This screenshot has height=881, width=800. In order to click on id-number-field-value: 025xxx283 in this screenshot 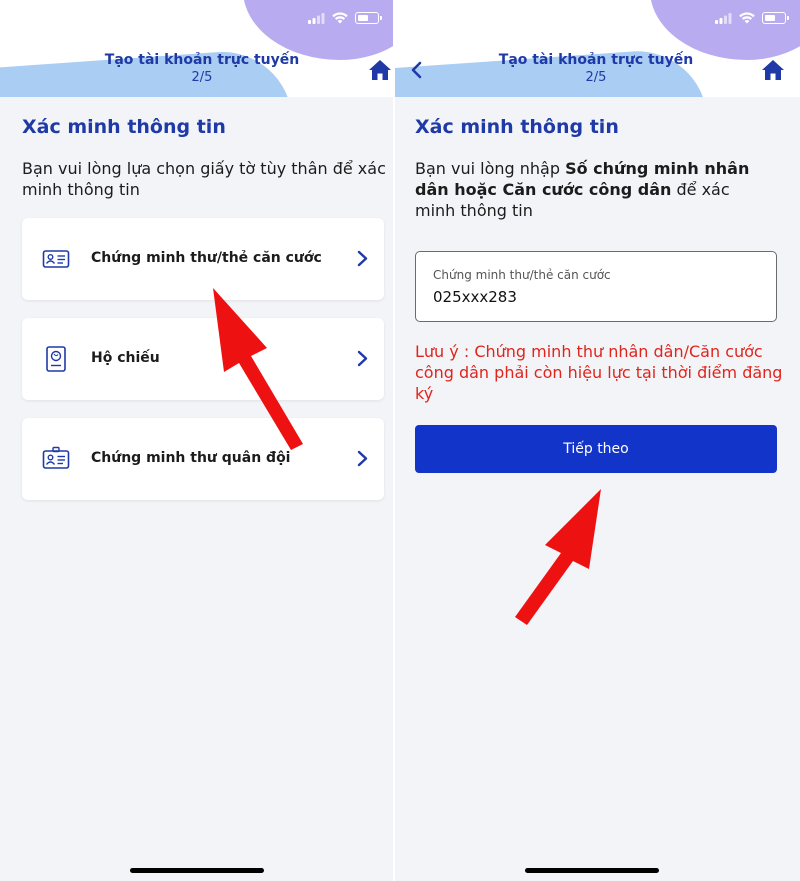, I will do `click(475, 297)`.